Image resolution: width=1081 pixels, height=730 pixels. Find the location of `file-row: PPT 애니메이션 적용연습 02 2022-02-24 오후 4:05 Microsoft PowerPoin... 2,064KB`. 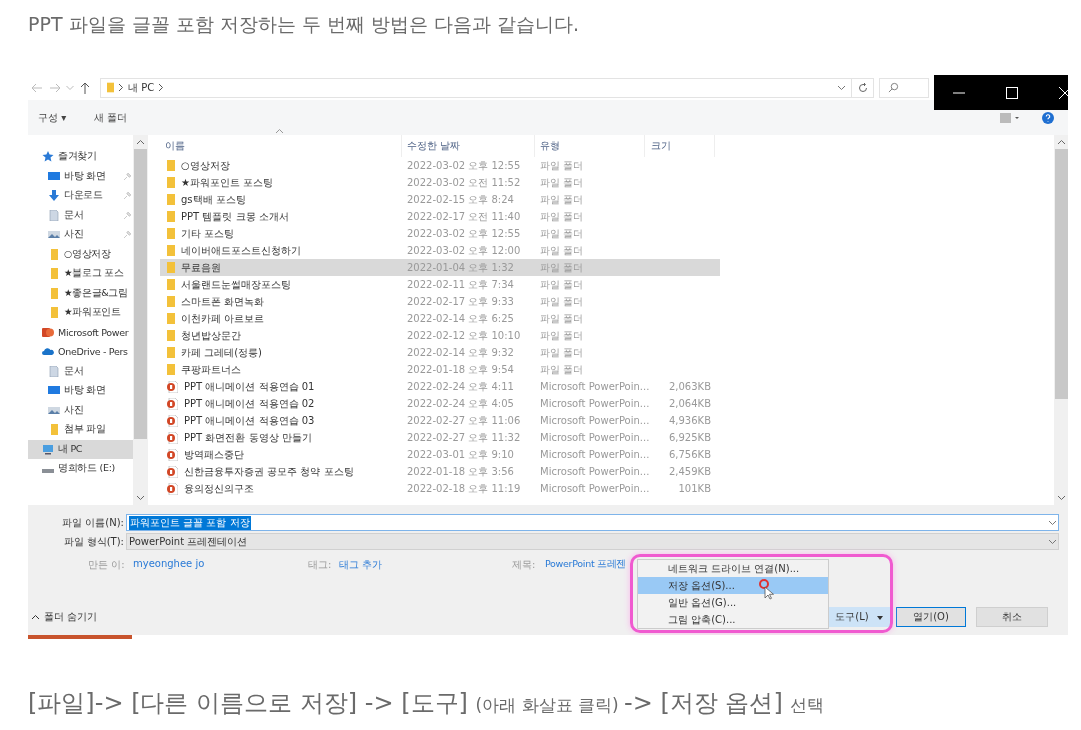

file-row: PPT 애니메이션 적용연습 02 2022-02-24 오후 4:05 Microsoft PowerPoin... 2,064KB is located at coordinates (440, 403).